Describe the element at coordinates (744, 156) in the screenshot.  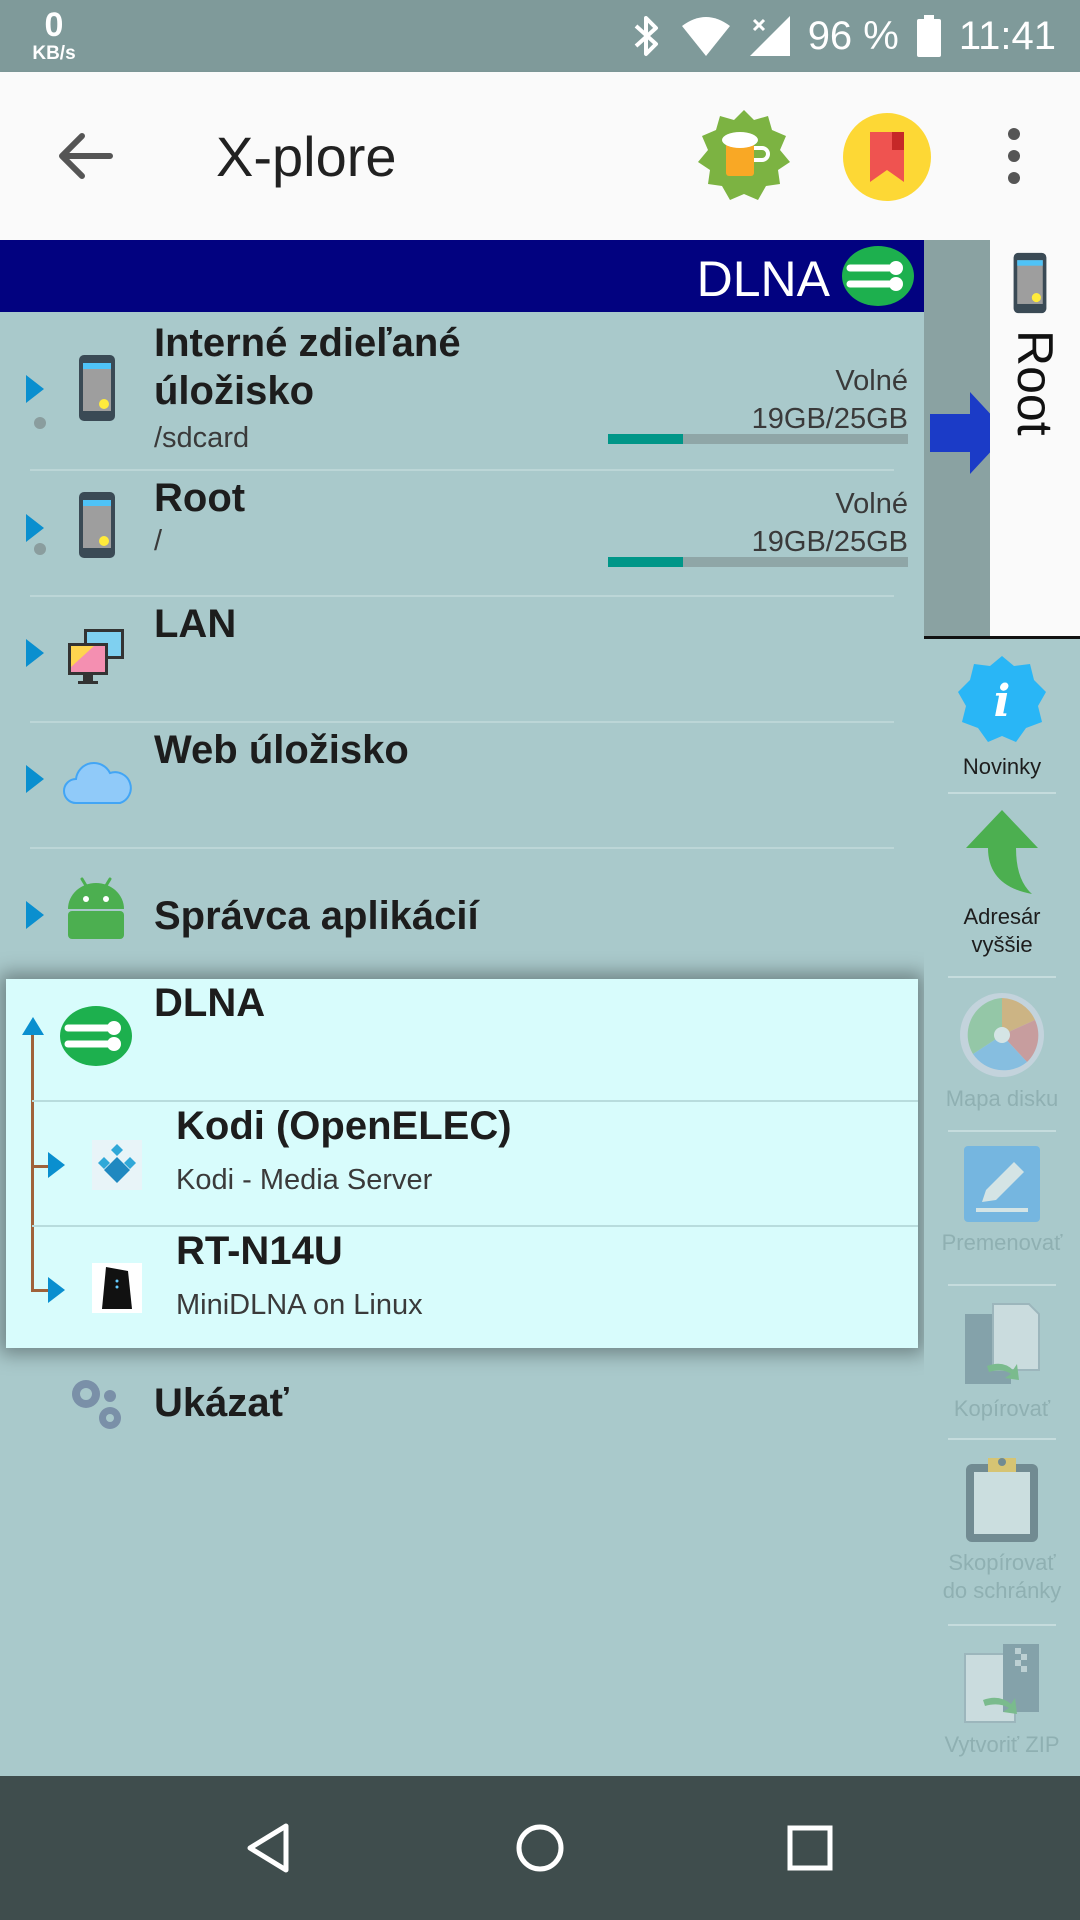
I see `beer-donate-icon` at that location.